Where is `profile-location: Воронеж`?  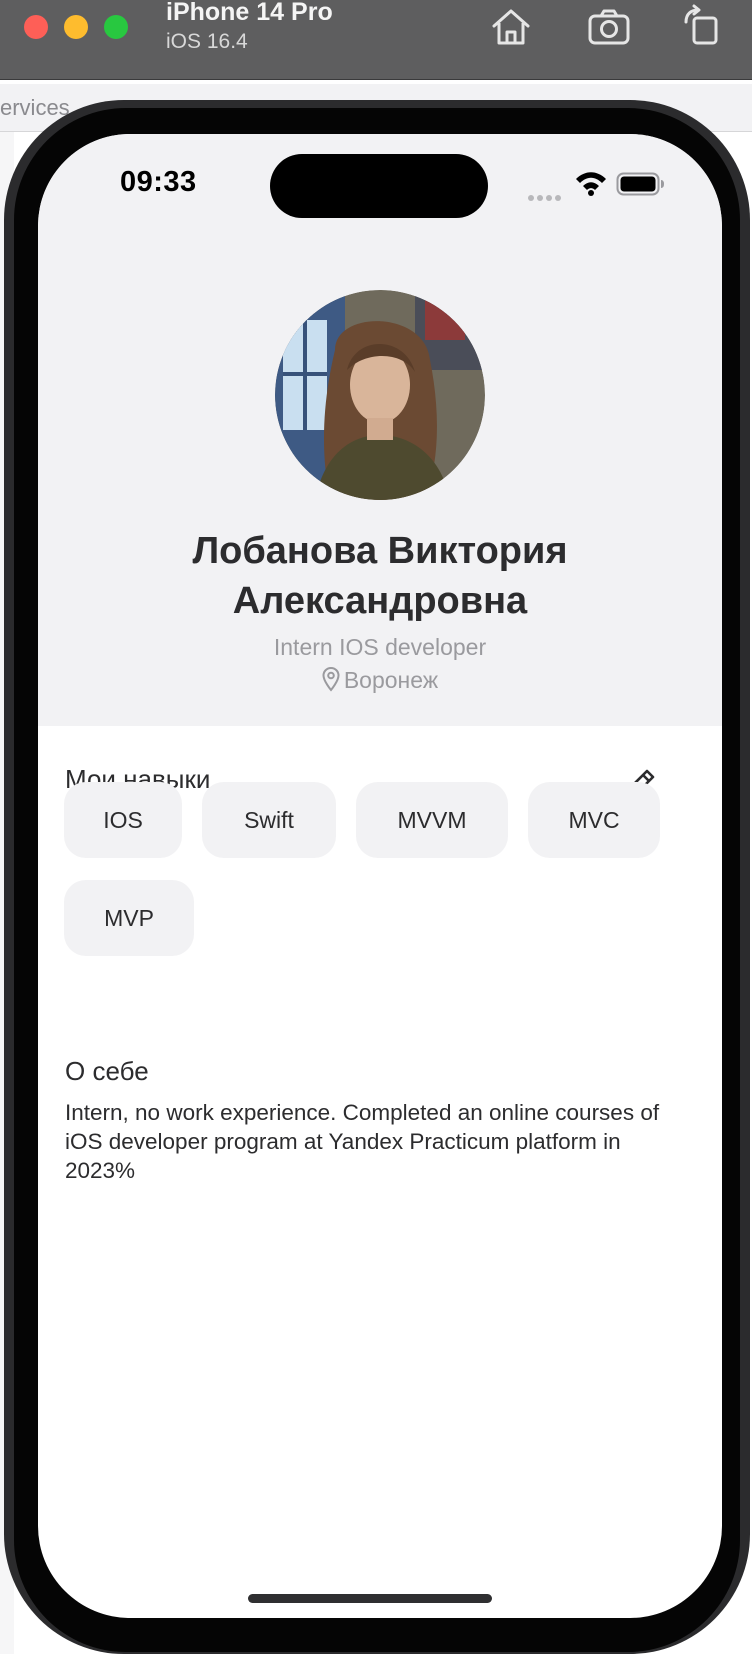
profile-location: Воронеж is located at coordinates (380, 680).